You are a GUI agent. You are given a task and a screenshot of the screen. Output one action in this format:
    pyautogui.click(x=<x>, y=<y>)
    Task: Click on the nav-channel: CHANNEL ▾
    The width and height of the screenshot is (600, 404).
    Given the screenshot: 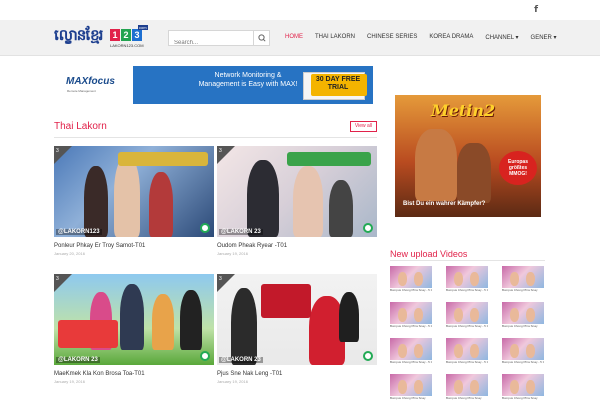 What is the action you would take?
    pyautogui.click(x=501, y=37)
    